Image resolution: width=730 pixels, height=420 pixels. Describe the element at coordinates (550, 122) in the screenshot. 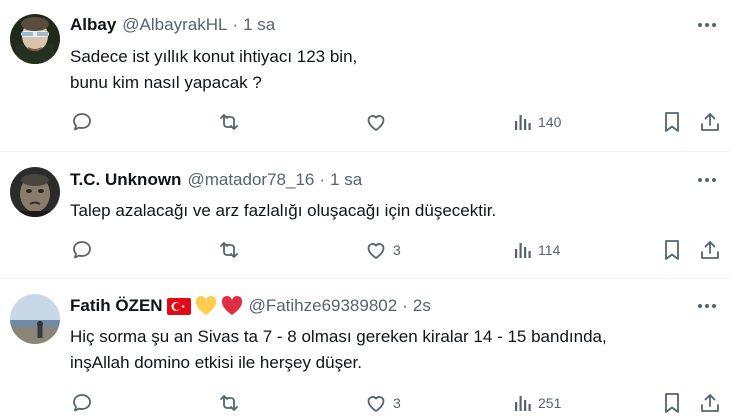

I see `view-count: 140` at that location.